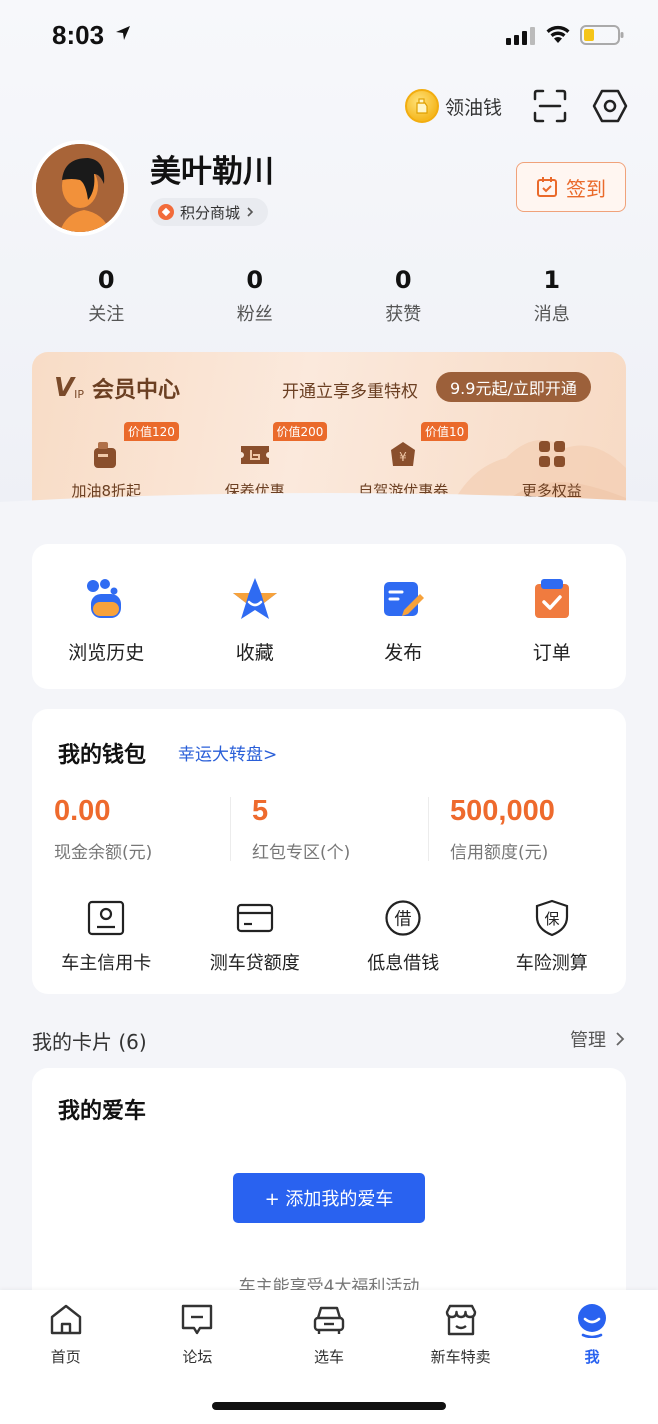 This screenshot has height=1424, width=658. Describe the element at coordinates (547, 187) in the screenshot. I see `calendar-check-icon` at that location.